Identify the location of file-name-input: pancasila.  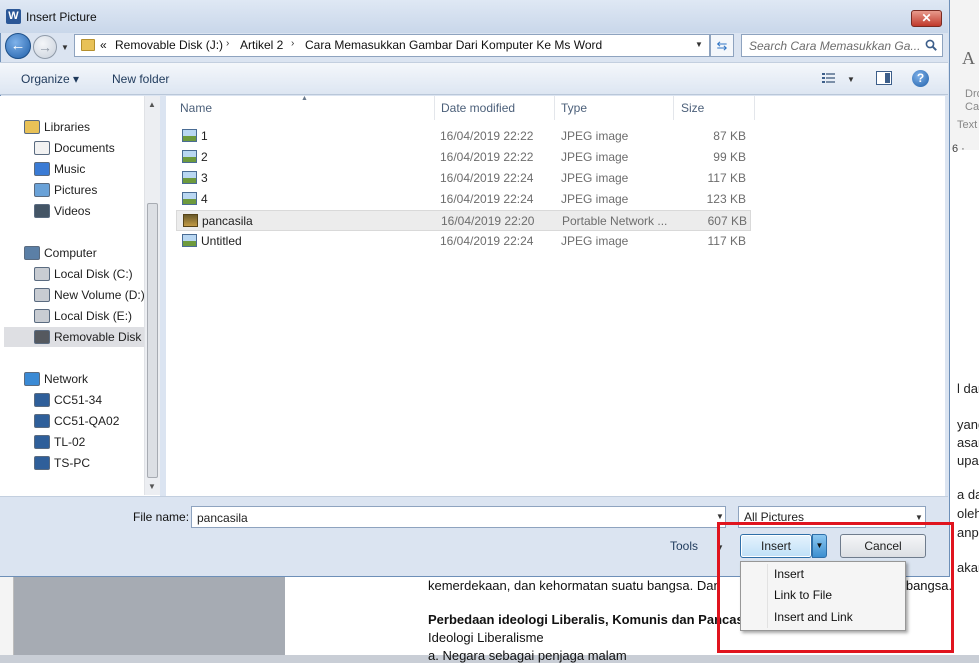
(458, 517).